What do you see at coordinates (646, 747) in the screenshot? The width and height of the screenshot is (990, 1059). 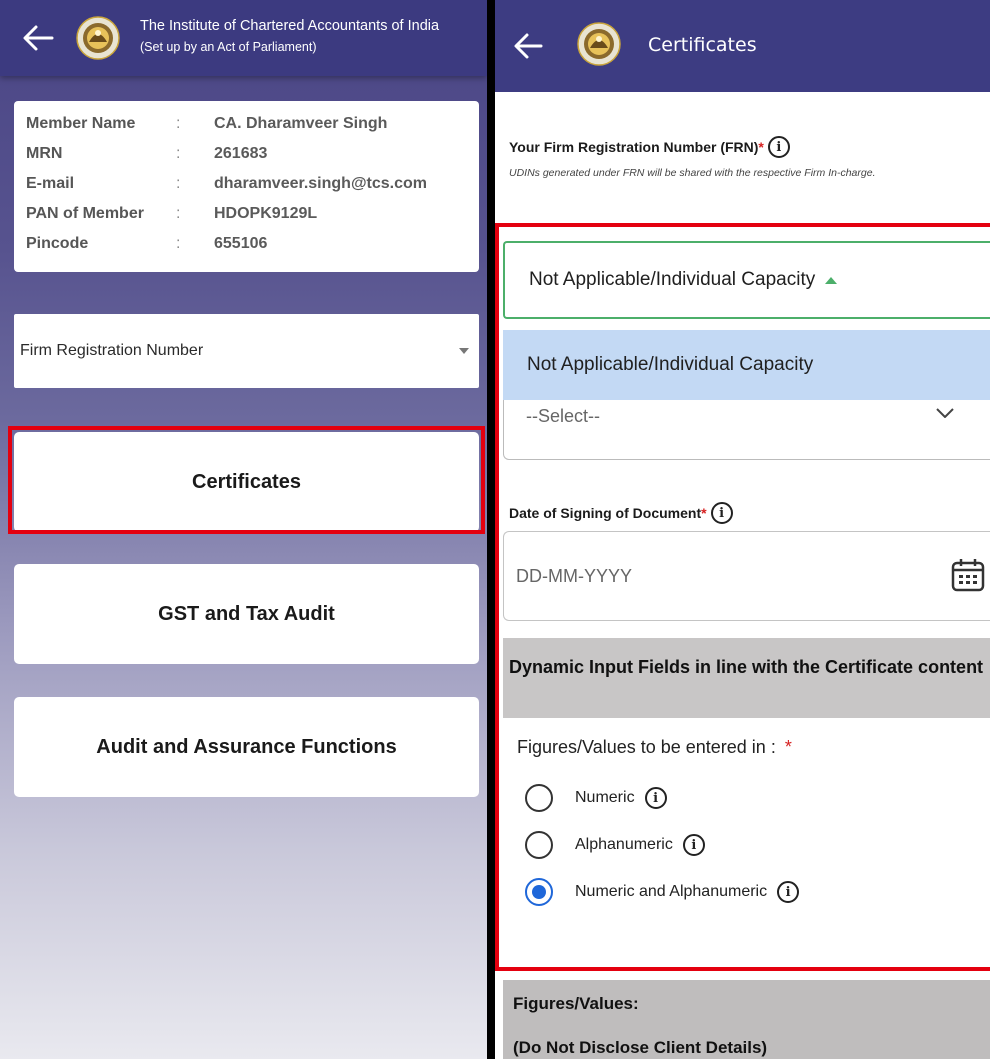 I see `figures-label-text: Figures/Values to be entered in :` at bounding box center [646, 747].